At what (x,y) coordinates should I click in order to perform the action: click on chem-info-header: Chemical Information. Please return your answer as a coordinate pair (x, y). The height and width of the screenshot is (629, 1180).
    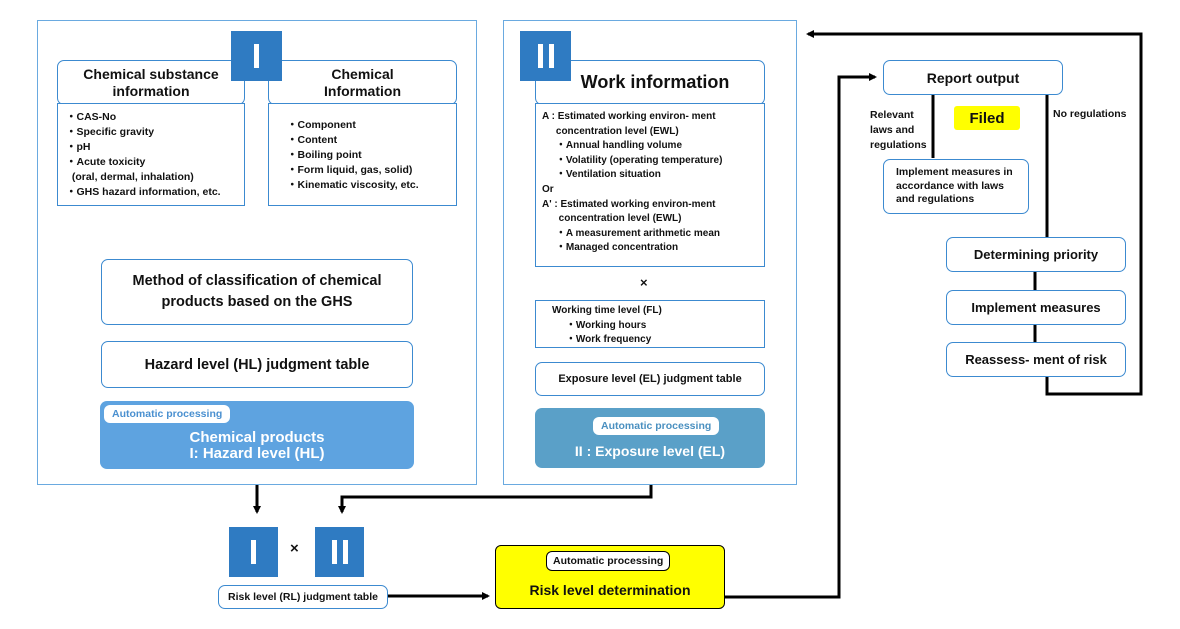
    Looking at the image, I should click on (362, 82).